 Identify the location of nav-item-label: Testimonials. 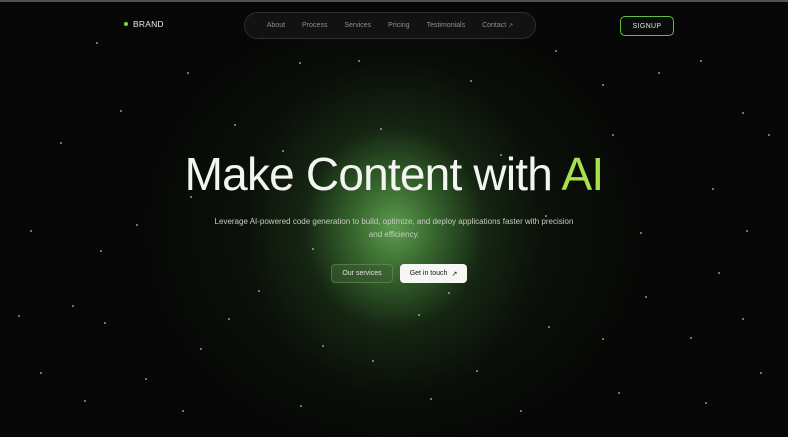
(446, 25).